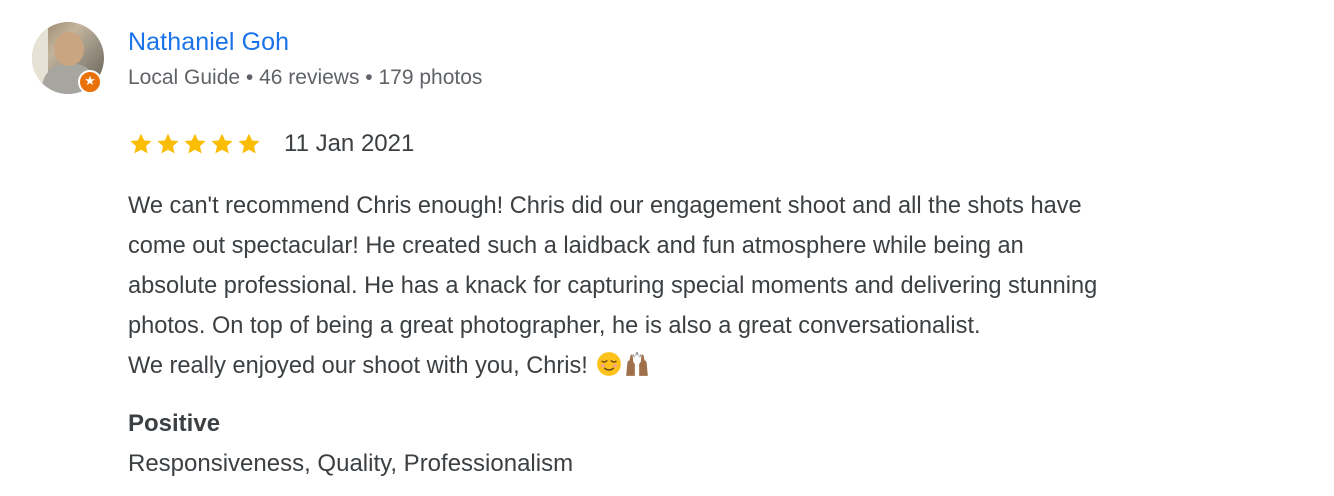 The width and height of the screenshot is (1334, 496). I want to click on avatar-face, so click(69, 49).